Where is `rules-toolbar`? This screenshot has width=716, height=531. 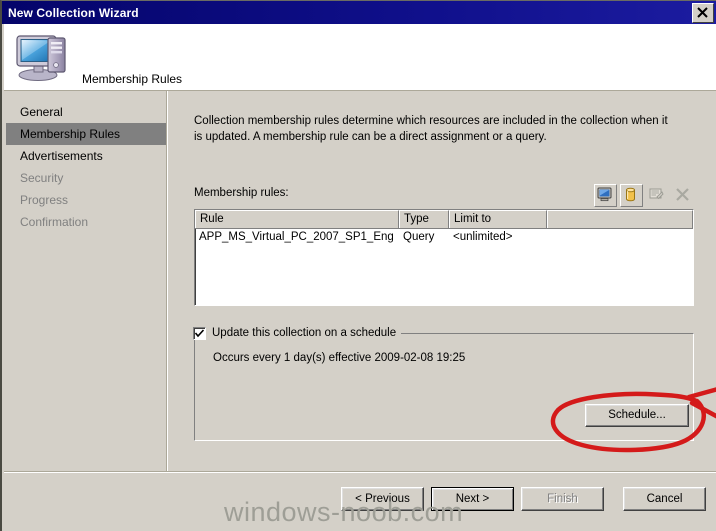
rules-toolbar is located at coordinates (643, 195).